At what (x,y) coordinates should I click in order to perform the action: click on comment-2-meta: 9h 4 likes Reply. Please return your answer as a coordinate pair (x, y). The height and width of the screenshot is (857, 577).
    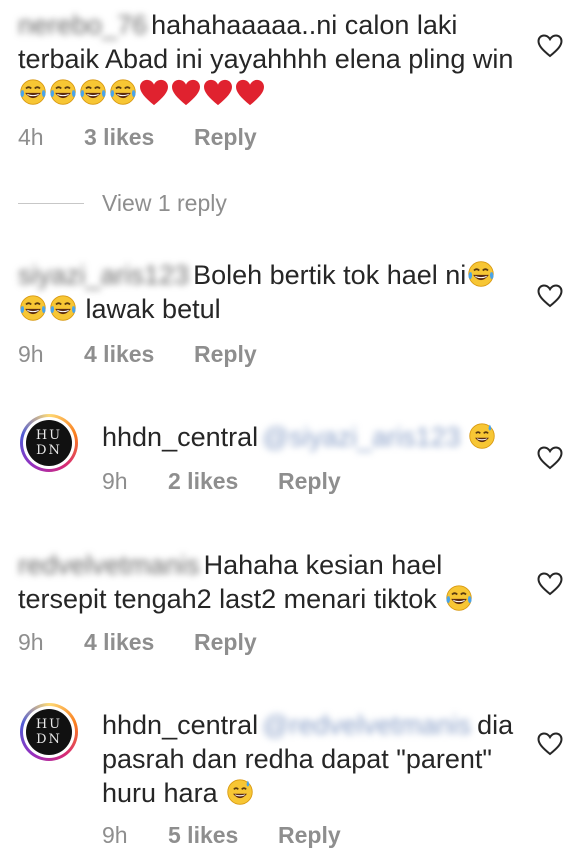
    Looking at the image, I should click on (137, 354).